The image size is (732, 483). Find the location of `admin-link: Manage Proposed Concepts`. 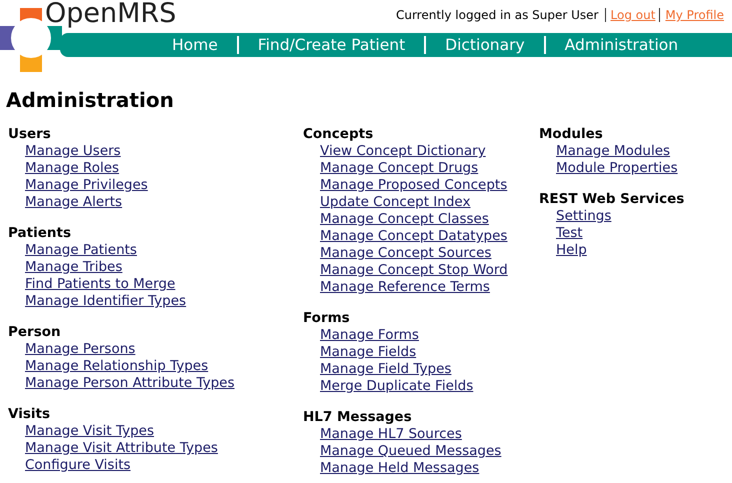

admin-link: Manage Proposed Concepts is located at coordinates (414, 185).